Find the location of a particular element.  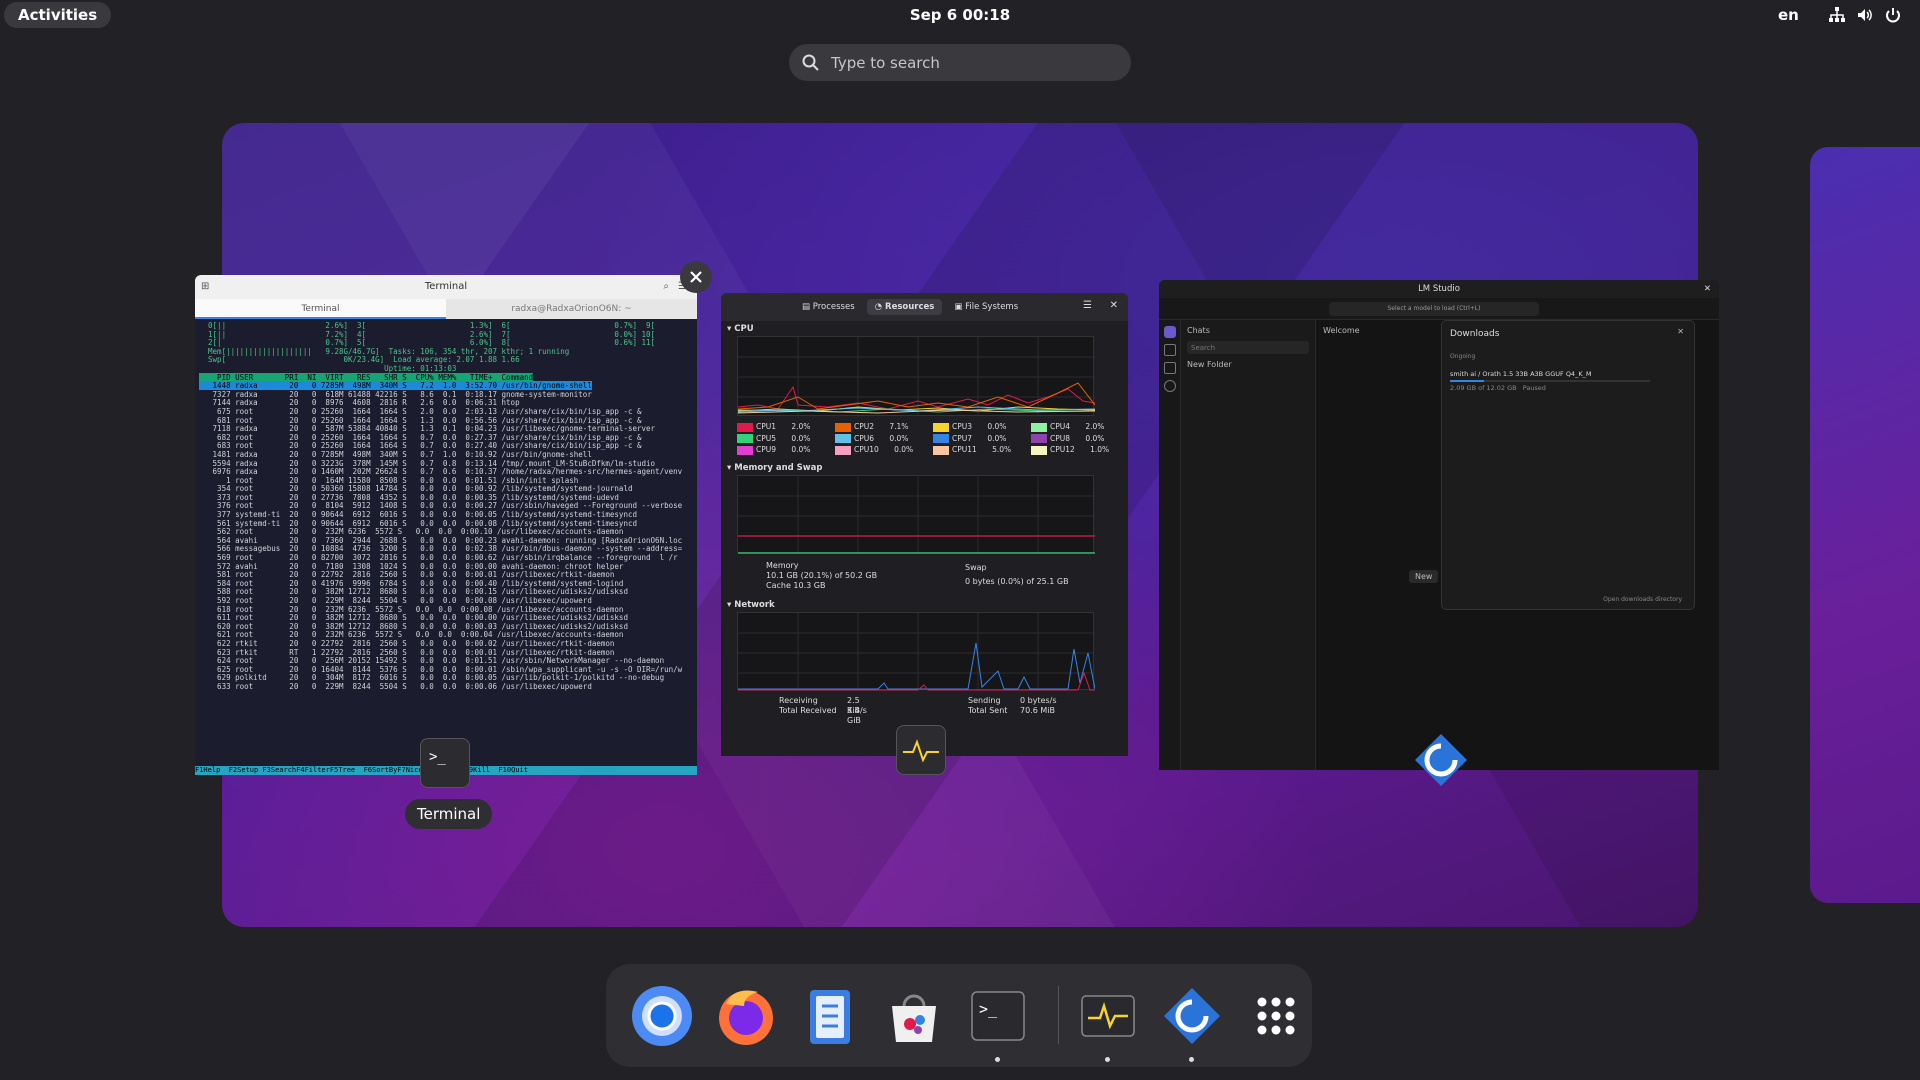

cpu-legend-item: CPU1 2.0% is located at coordinates (786, 427).